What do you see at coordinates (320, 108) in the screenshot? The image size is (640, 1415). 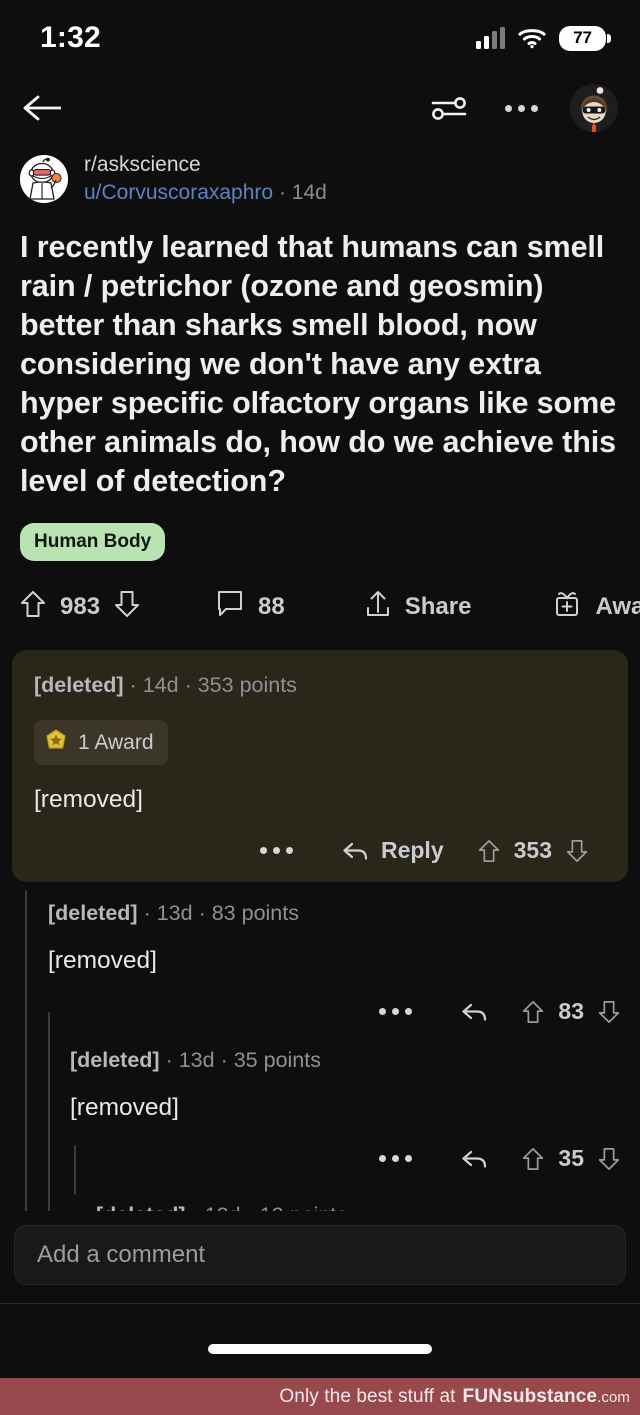 I see `nav-bar` at bounding box center [320, 108].